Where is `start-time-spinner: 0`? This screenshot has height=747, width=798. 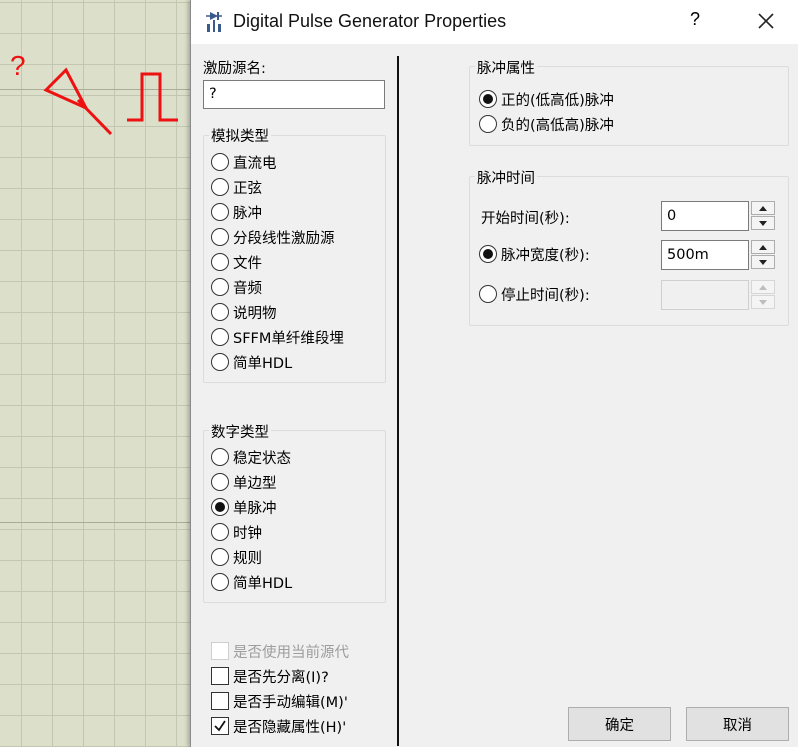
start-time-spinner: 0 is located at coordinates (719, 216).